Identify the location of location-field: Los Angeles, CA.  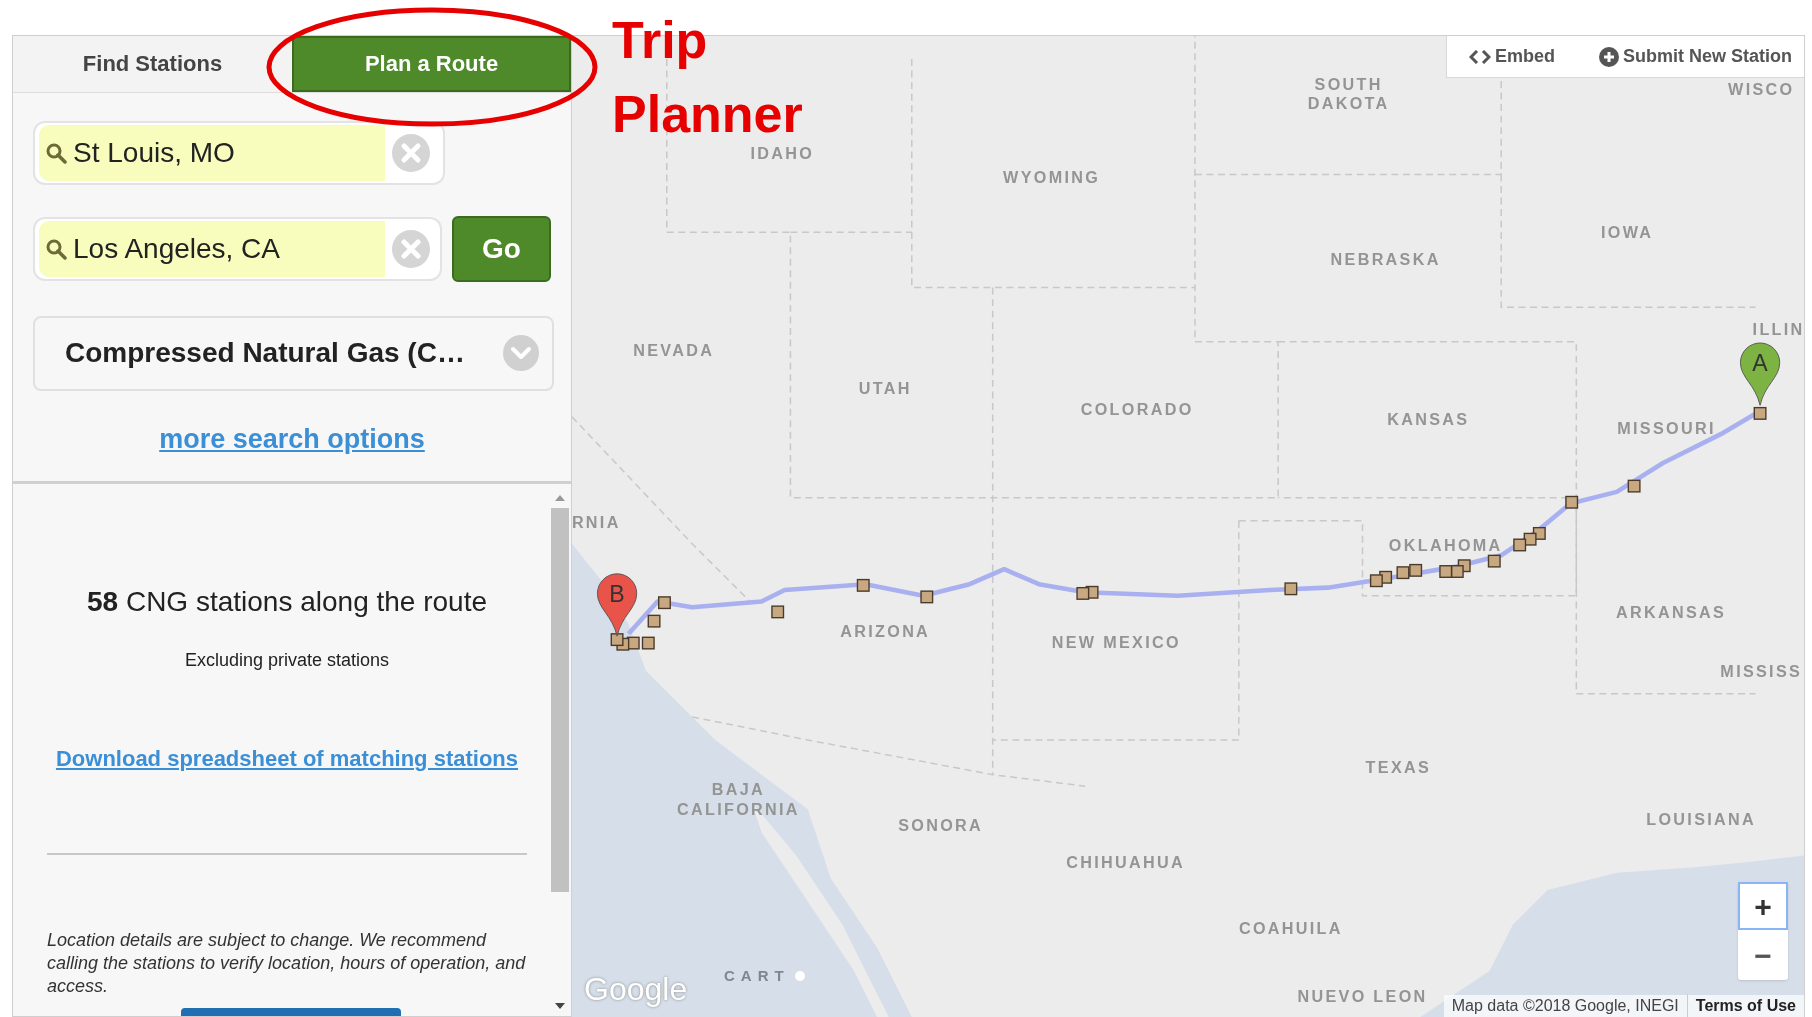
(237, 248).